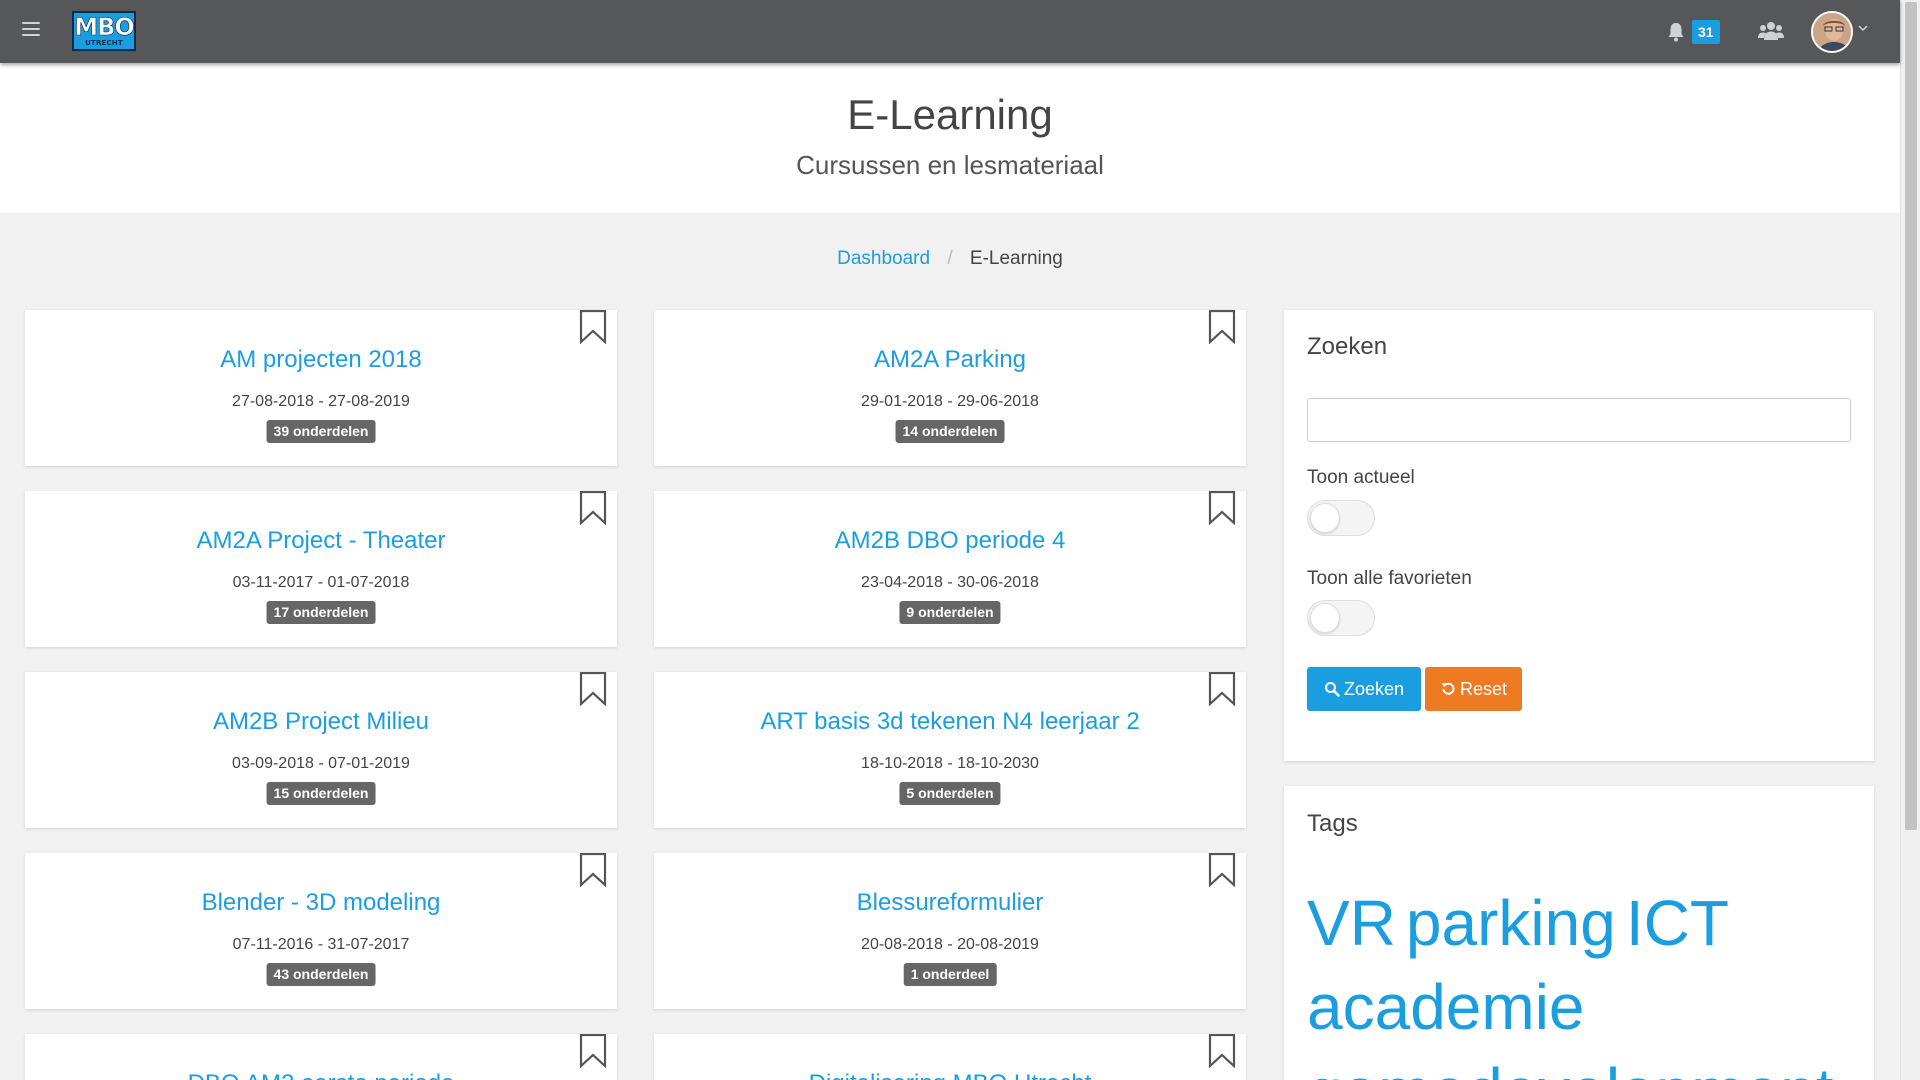 The height and width of the screenshot is (1080, 1920). Describe the element at coordinates (950, 974) in the screenshot. I see `course-count-badge: 1 onderdeel` at that location.